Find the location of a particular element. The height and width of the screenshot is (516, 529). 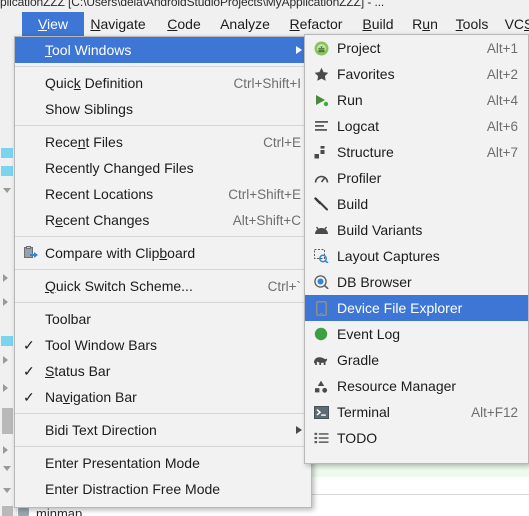

tool-window-item-label: Device File Explorer is located at coordinates (400, 308).